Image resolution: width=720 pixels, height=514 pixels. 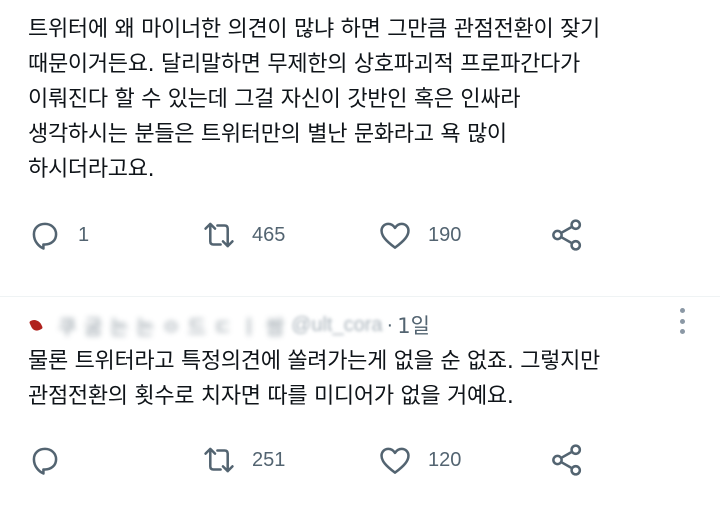 What do you see at coordinates (682, 321) in the screenshot?
I see `more-options-icon` at bounding box center [682, 321].